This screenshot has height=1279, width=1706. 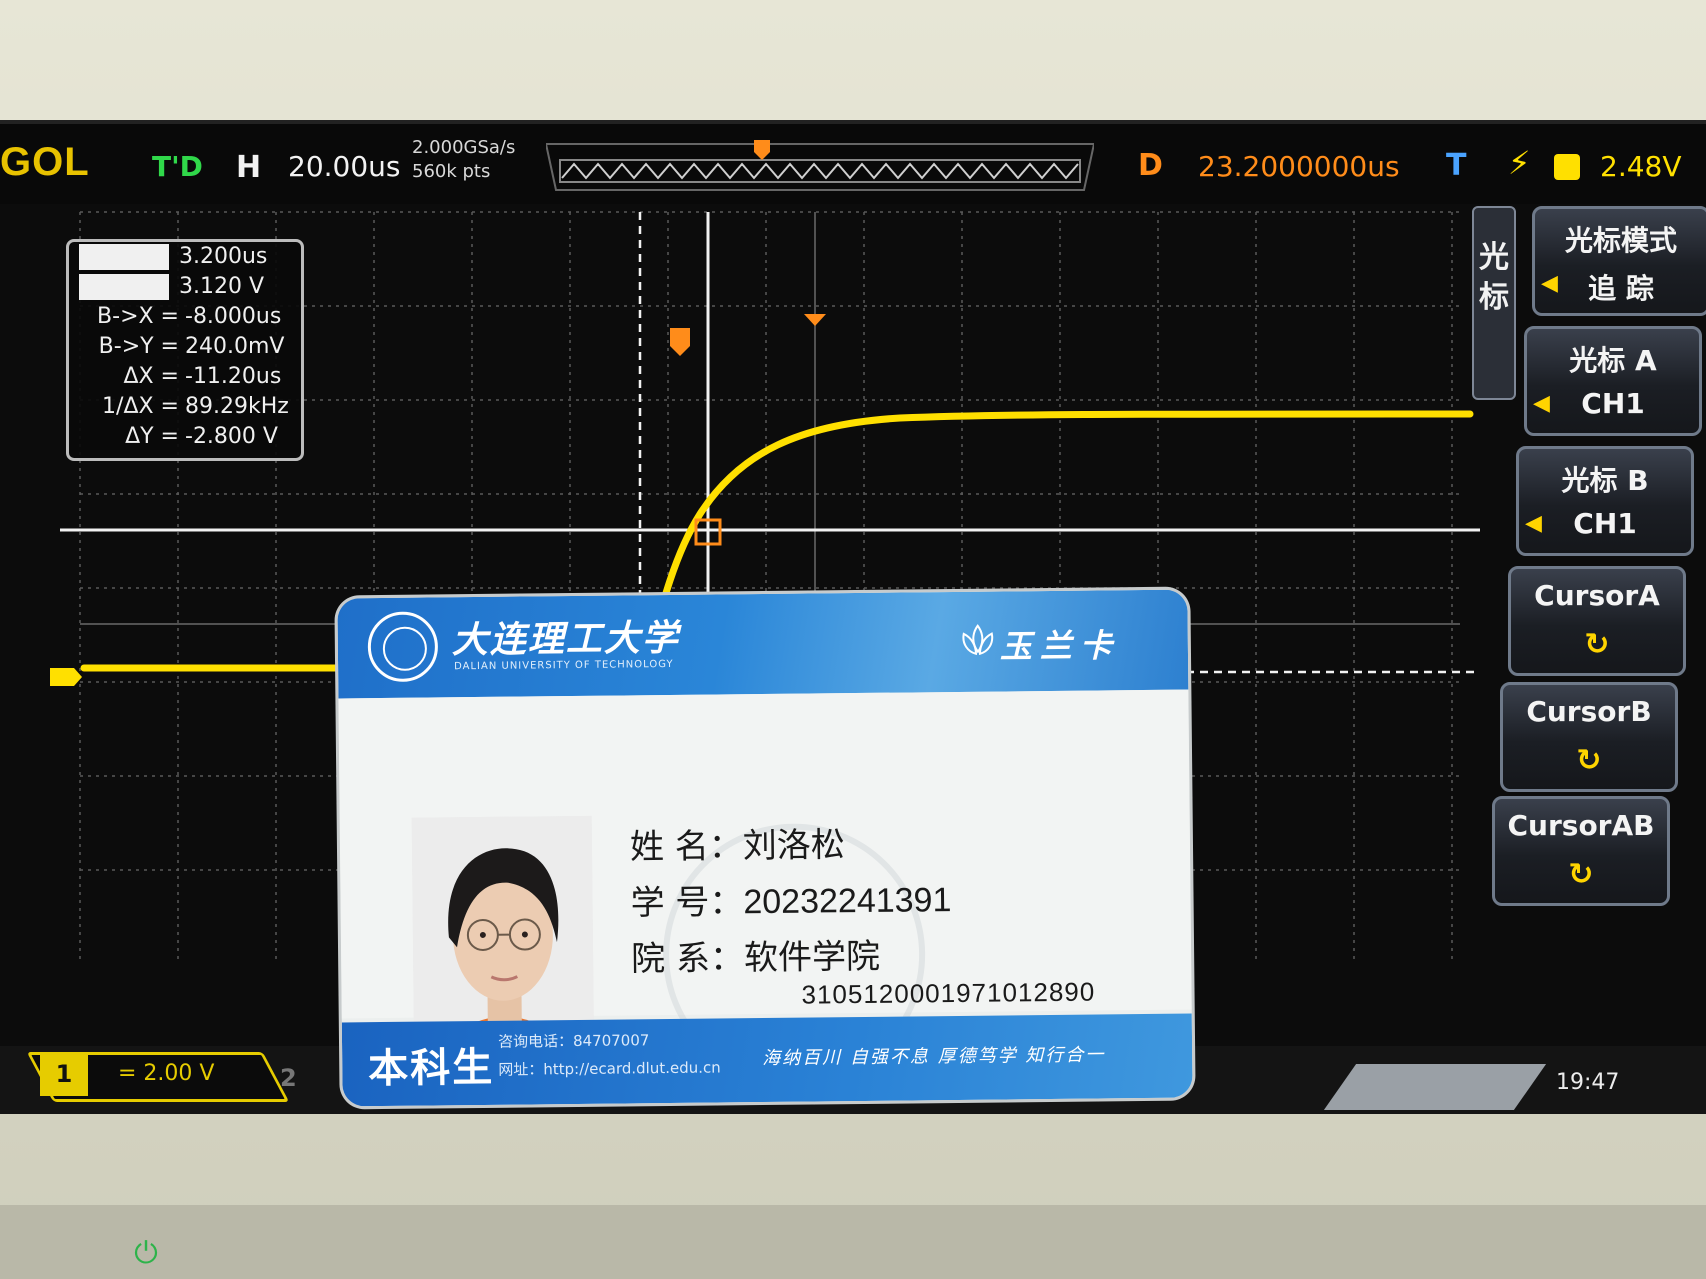 What do you see at coordinates (166, 1073) in the screenshot?
I see `ch1-scale: = 2.00 V` at bounding box center [166, 1073].